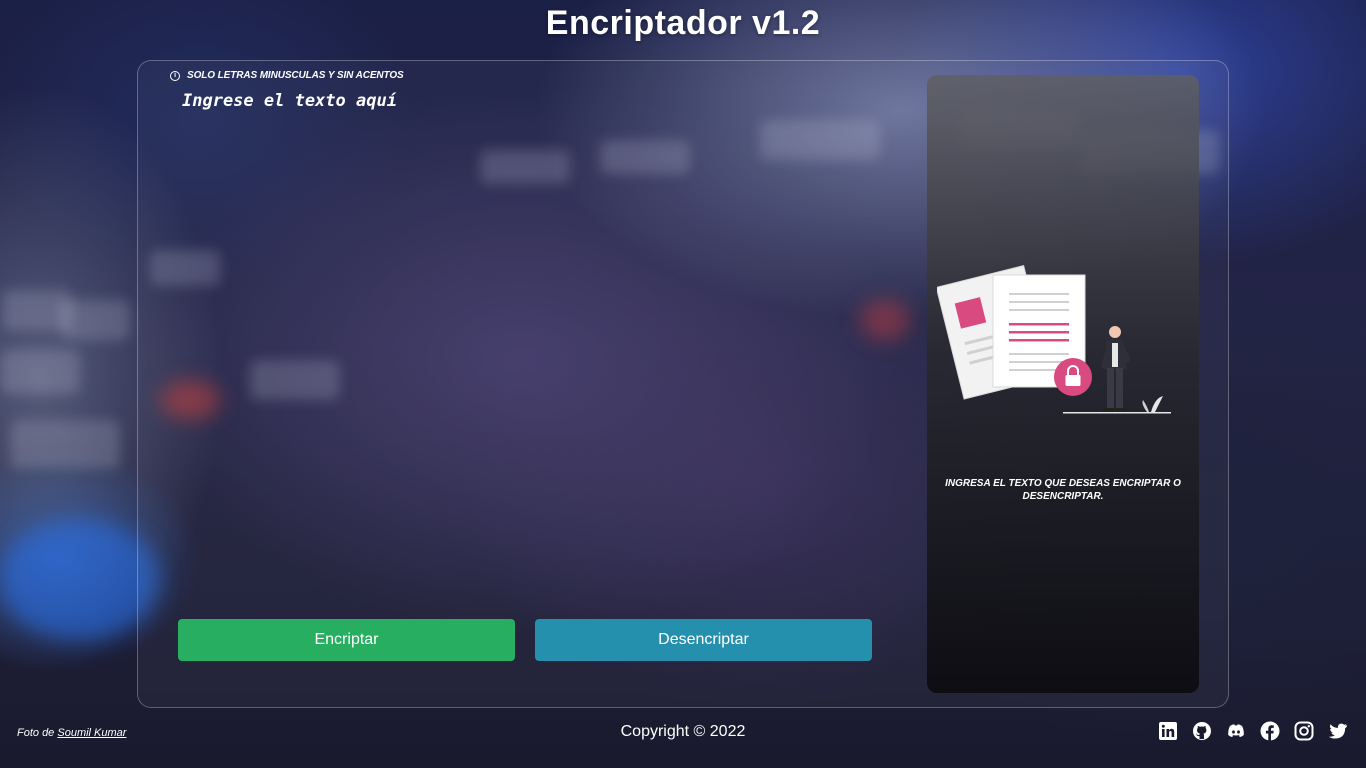 The height and width of the screenshot is (768, 1366). Describe the element at coordinates (1270, 731) in the screenshot. I see `facebook-icon` at that location.